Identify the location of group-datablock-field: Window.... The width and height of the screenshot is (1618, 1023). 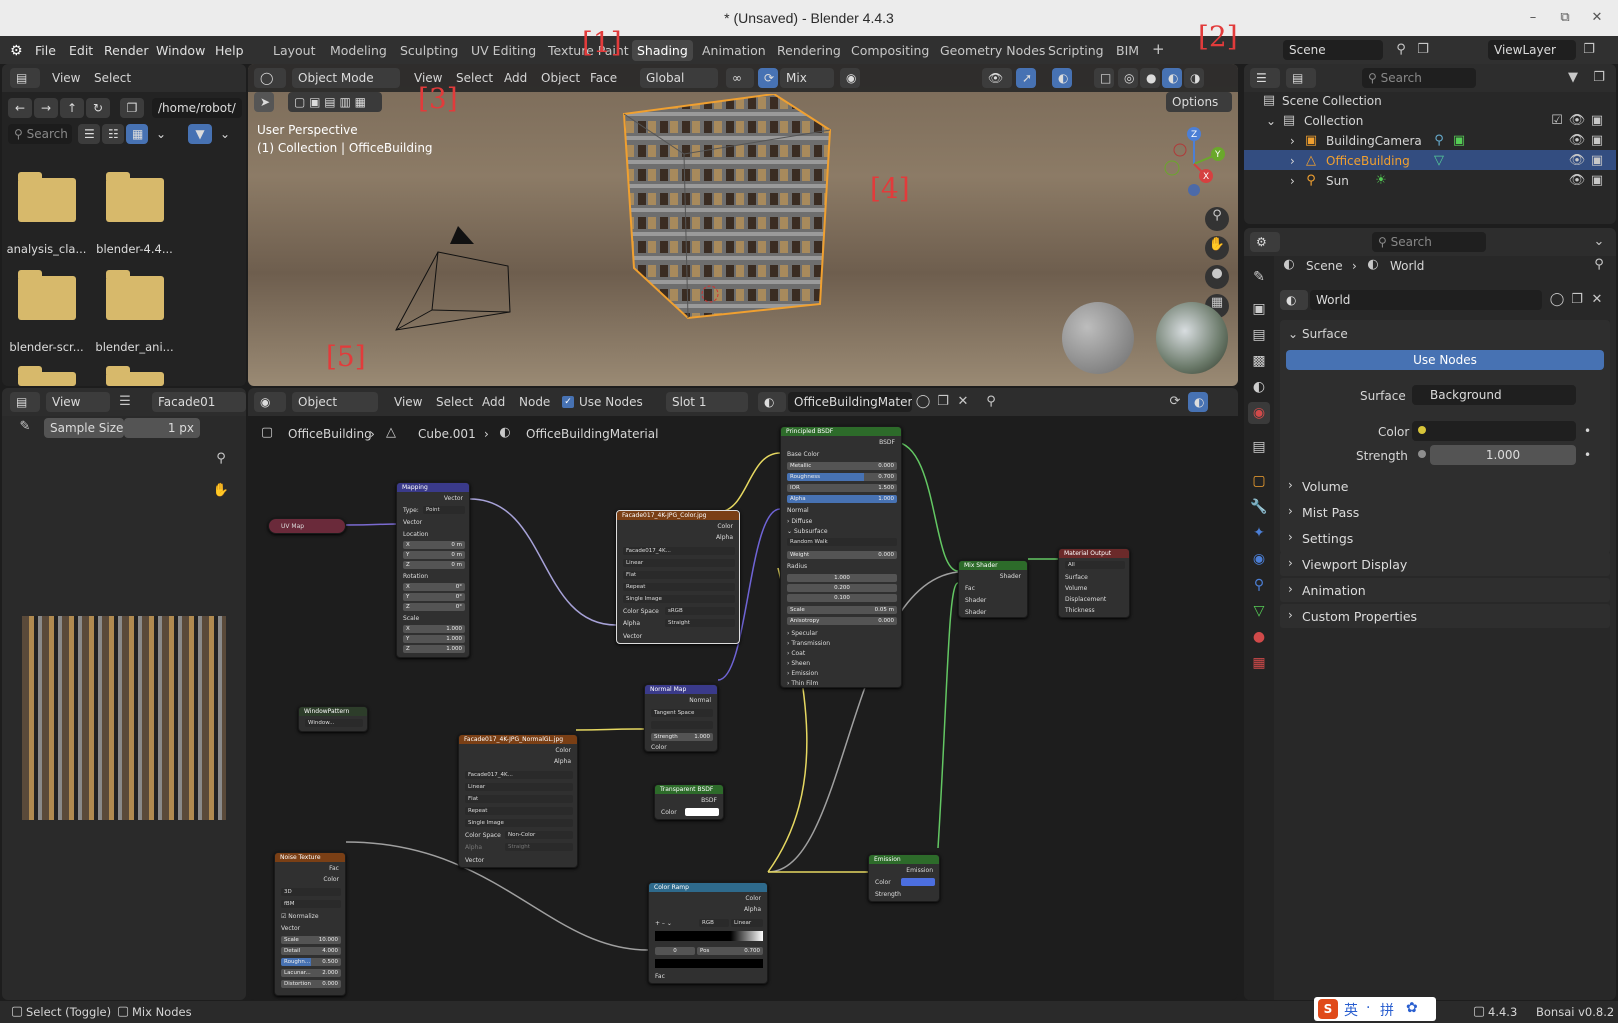
(334, 723).